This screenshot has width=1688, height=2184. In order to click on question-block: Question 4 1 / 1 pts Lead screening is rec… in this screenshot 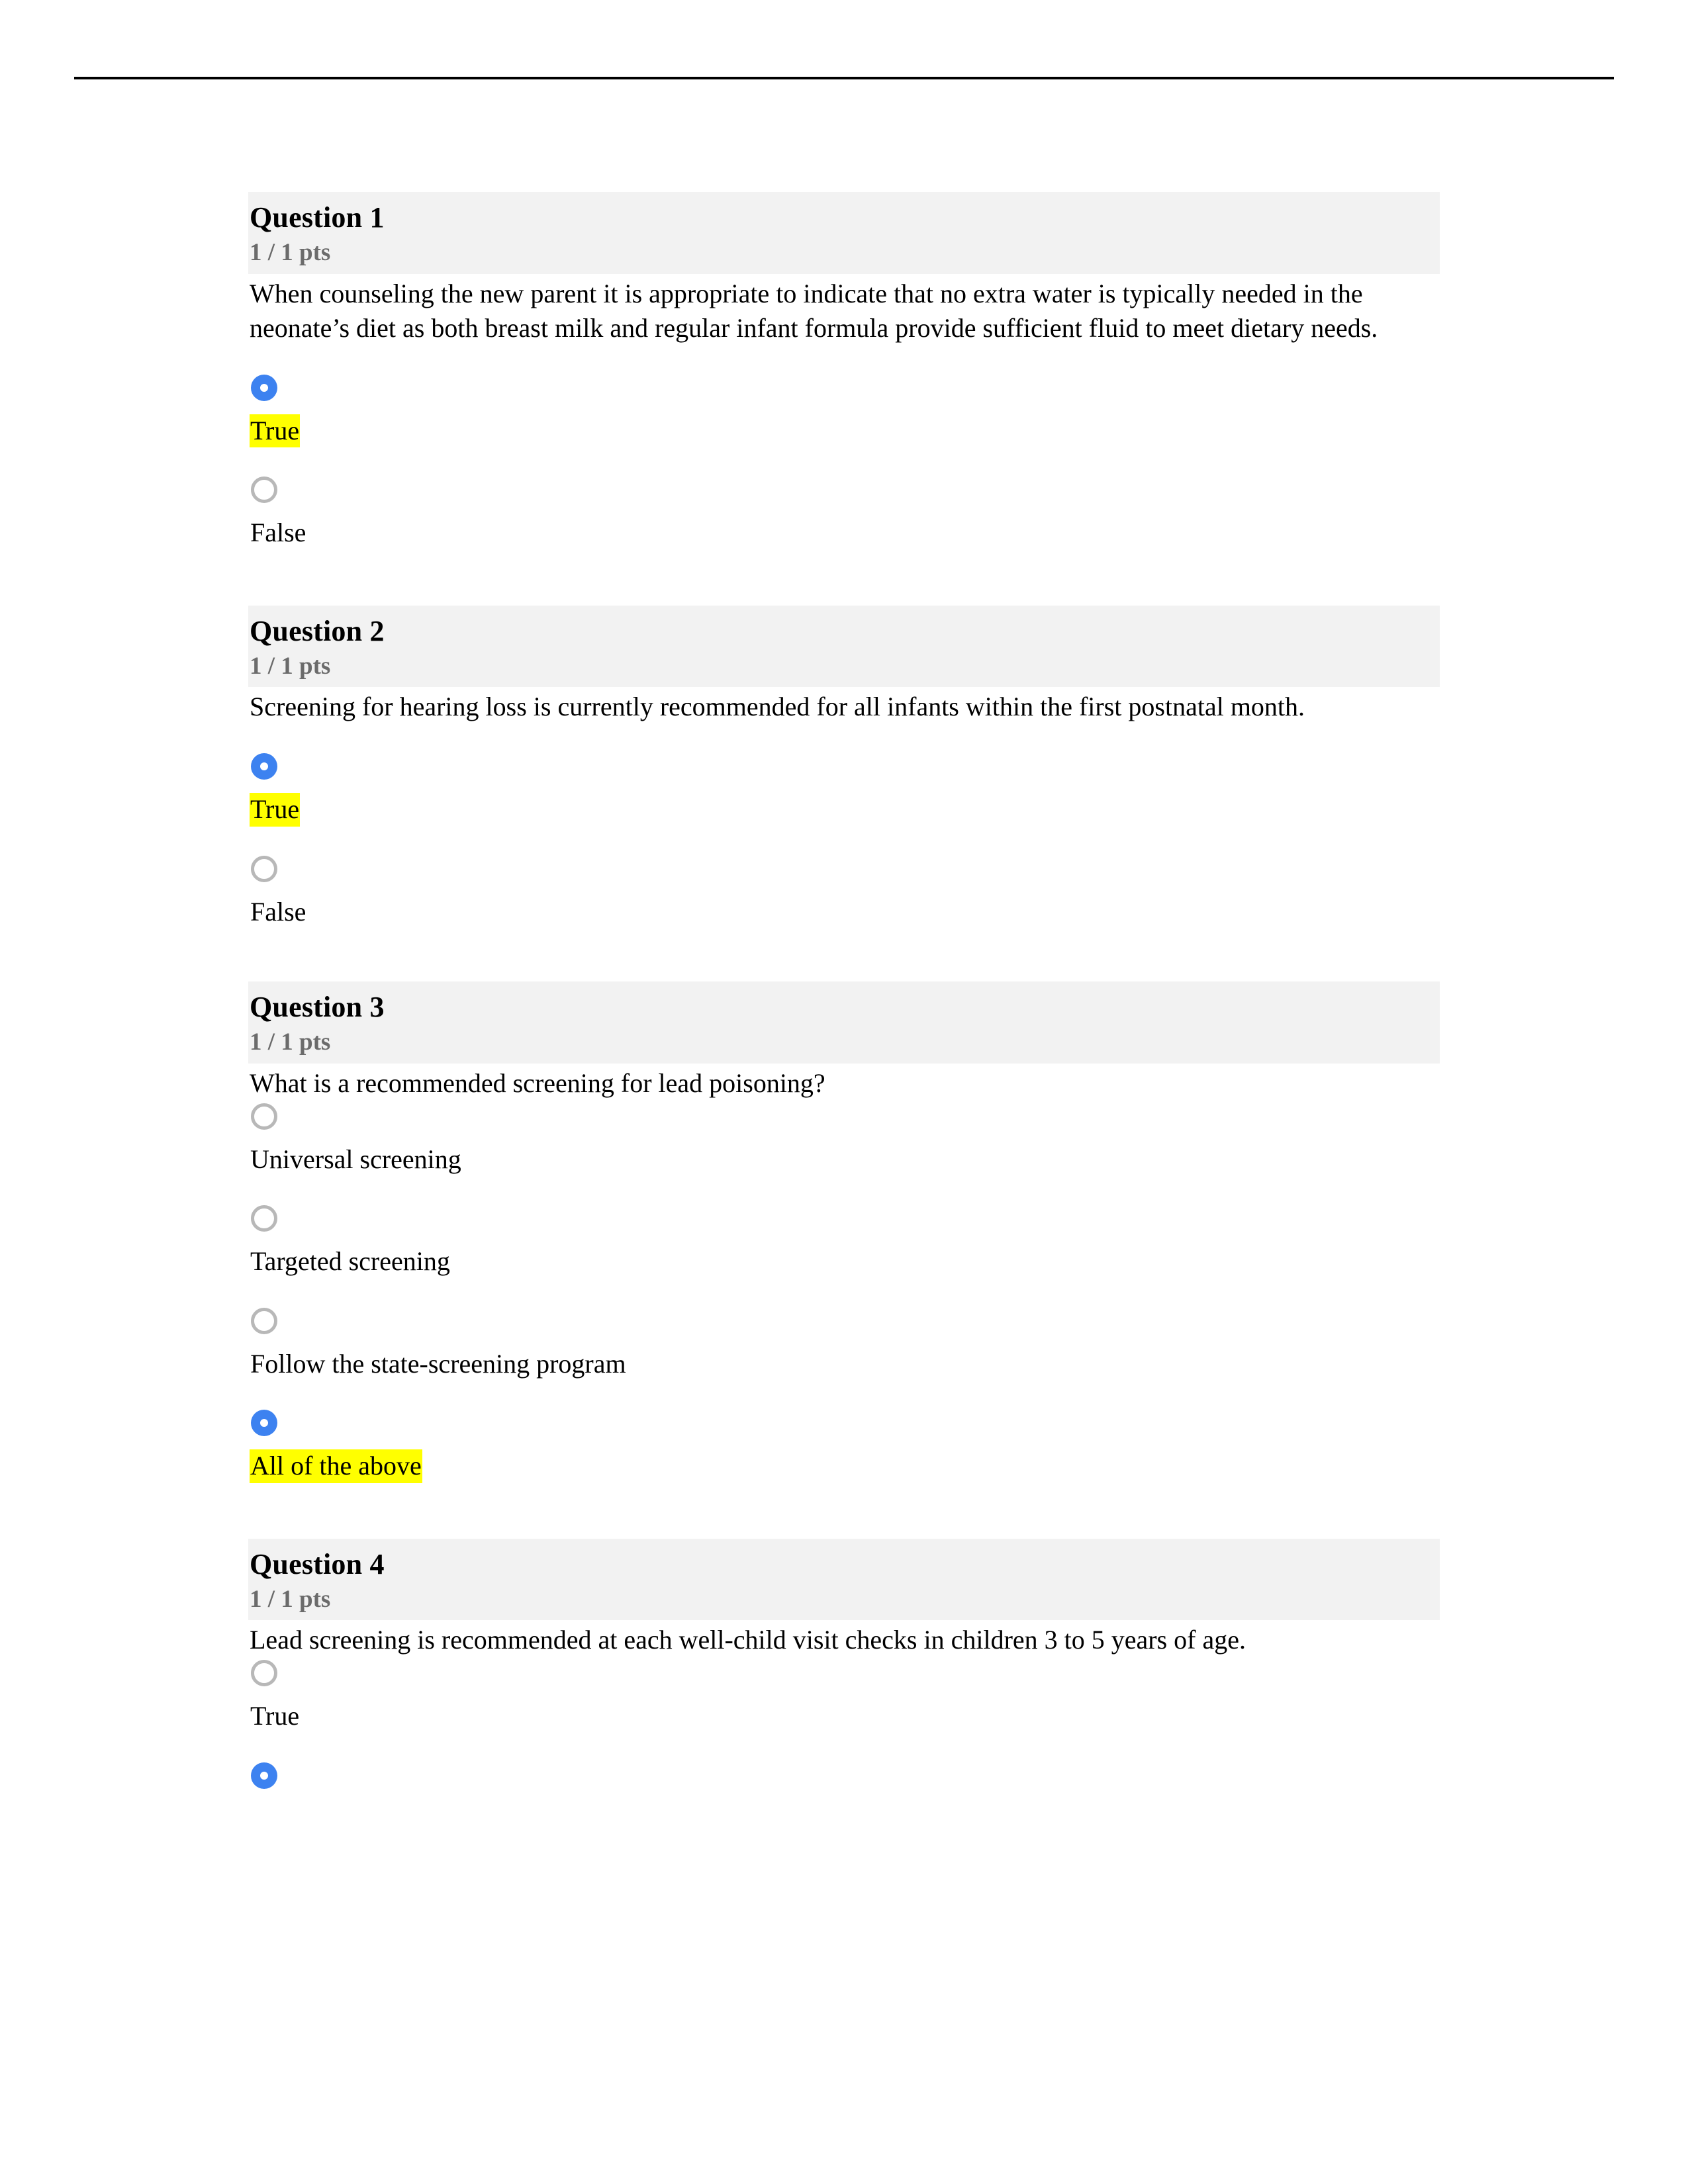, I will do `click(844, 1664)`.